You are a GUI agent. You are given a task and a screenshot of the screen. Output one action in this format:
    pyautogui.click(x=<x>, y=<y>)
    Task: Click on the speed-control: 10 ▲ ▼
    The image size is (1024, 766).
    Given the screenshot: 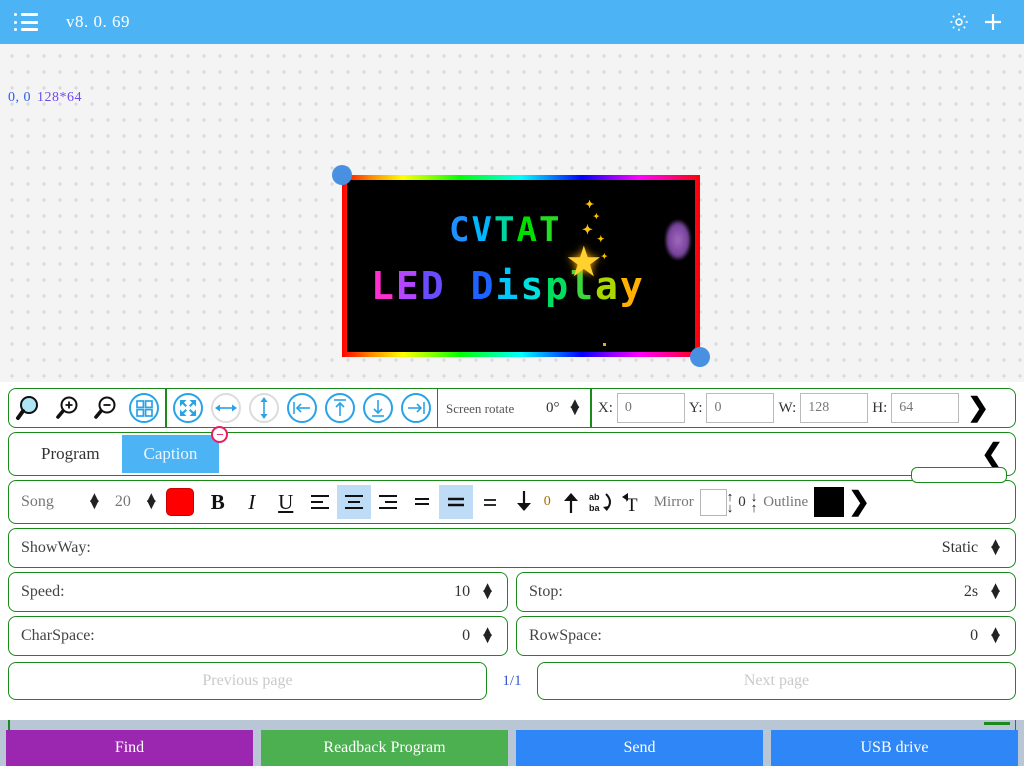 What is the action you would take?
    pyautogui.click(x=474, y=592)
    